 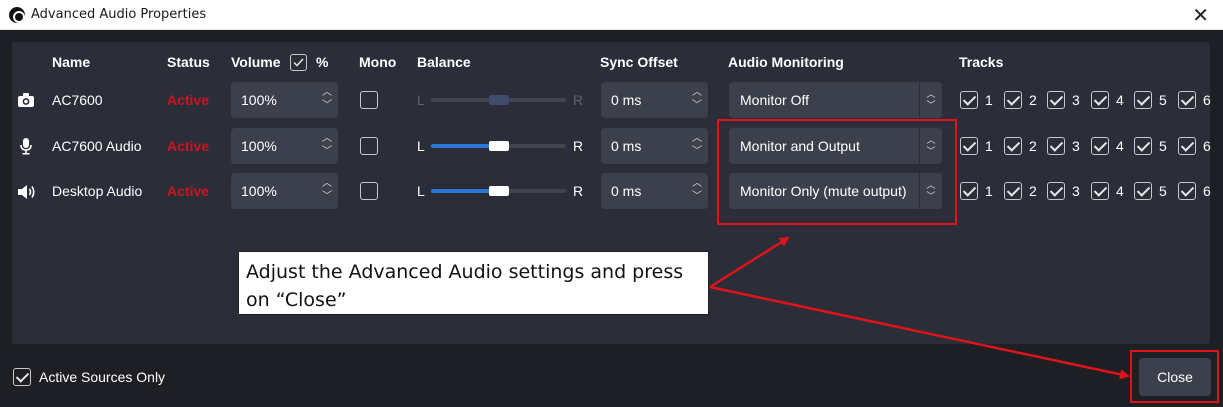 What do you see at coordinates (26, 101) in the screenshot?
I see `camera-icon` at bounding box center [26, 101].